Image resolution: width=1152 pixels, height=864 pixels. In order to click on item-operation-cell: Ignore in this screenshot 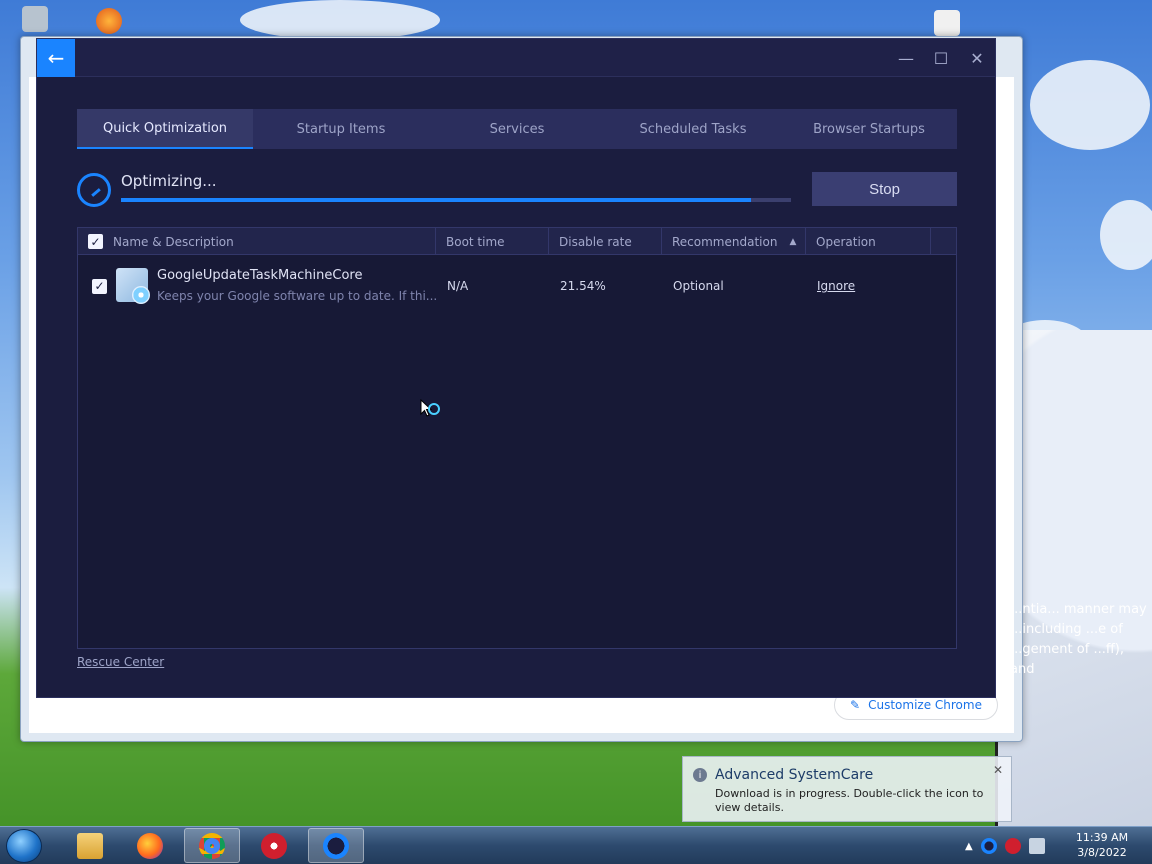, I will do `click(836, 286)`.